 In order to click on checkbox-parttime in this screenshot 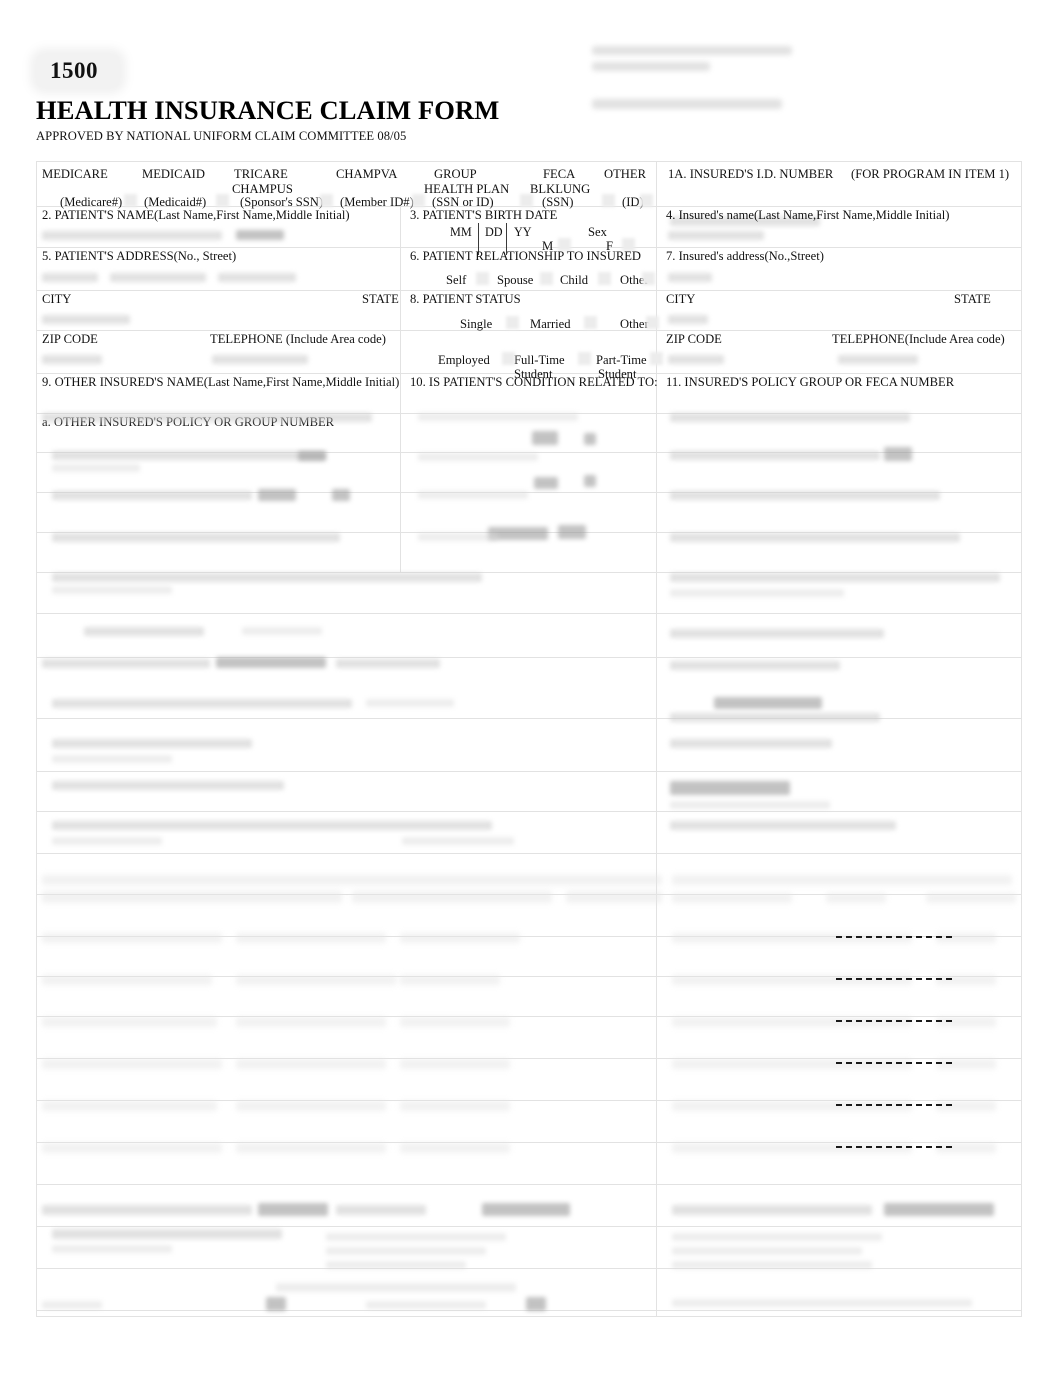, I will do `click(656, 358)`.